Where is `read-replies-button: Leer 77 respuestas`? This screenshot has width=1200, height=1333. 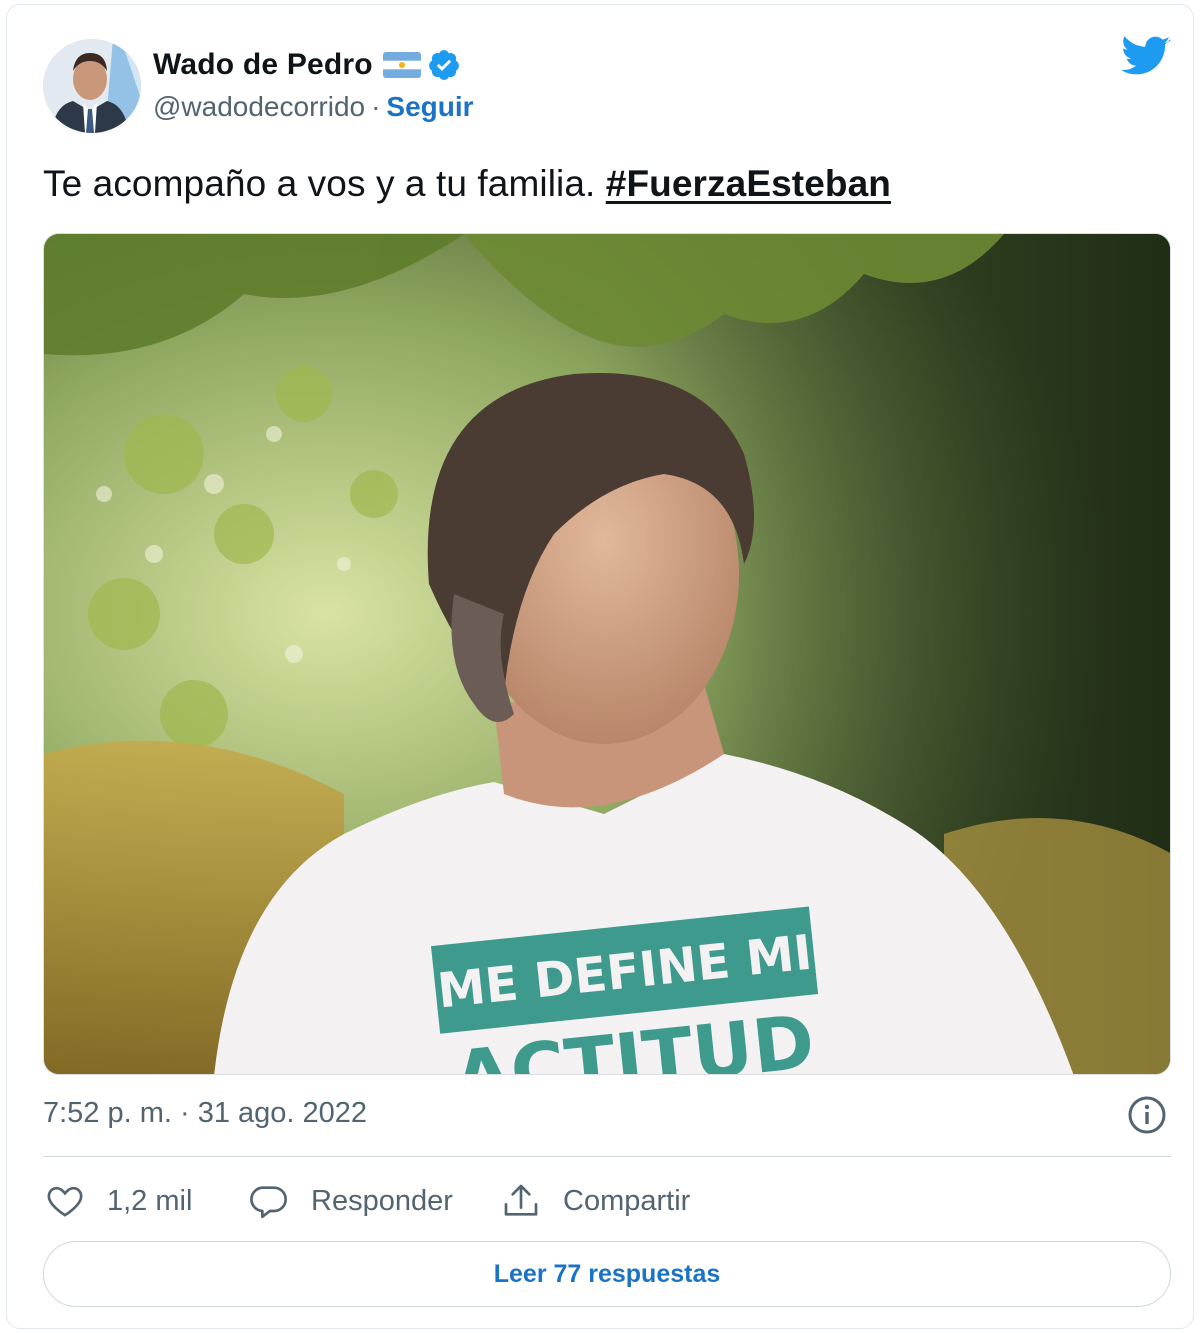
read-replies-button: Leer 77 respuestas is located at coordinates (607, 1274).